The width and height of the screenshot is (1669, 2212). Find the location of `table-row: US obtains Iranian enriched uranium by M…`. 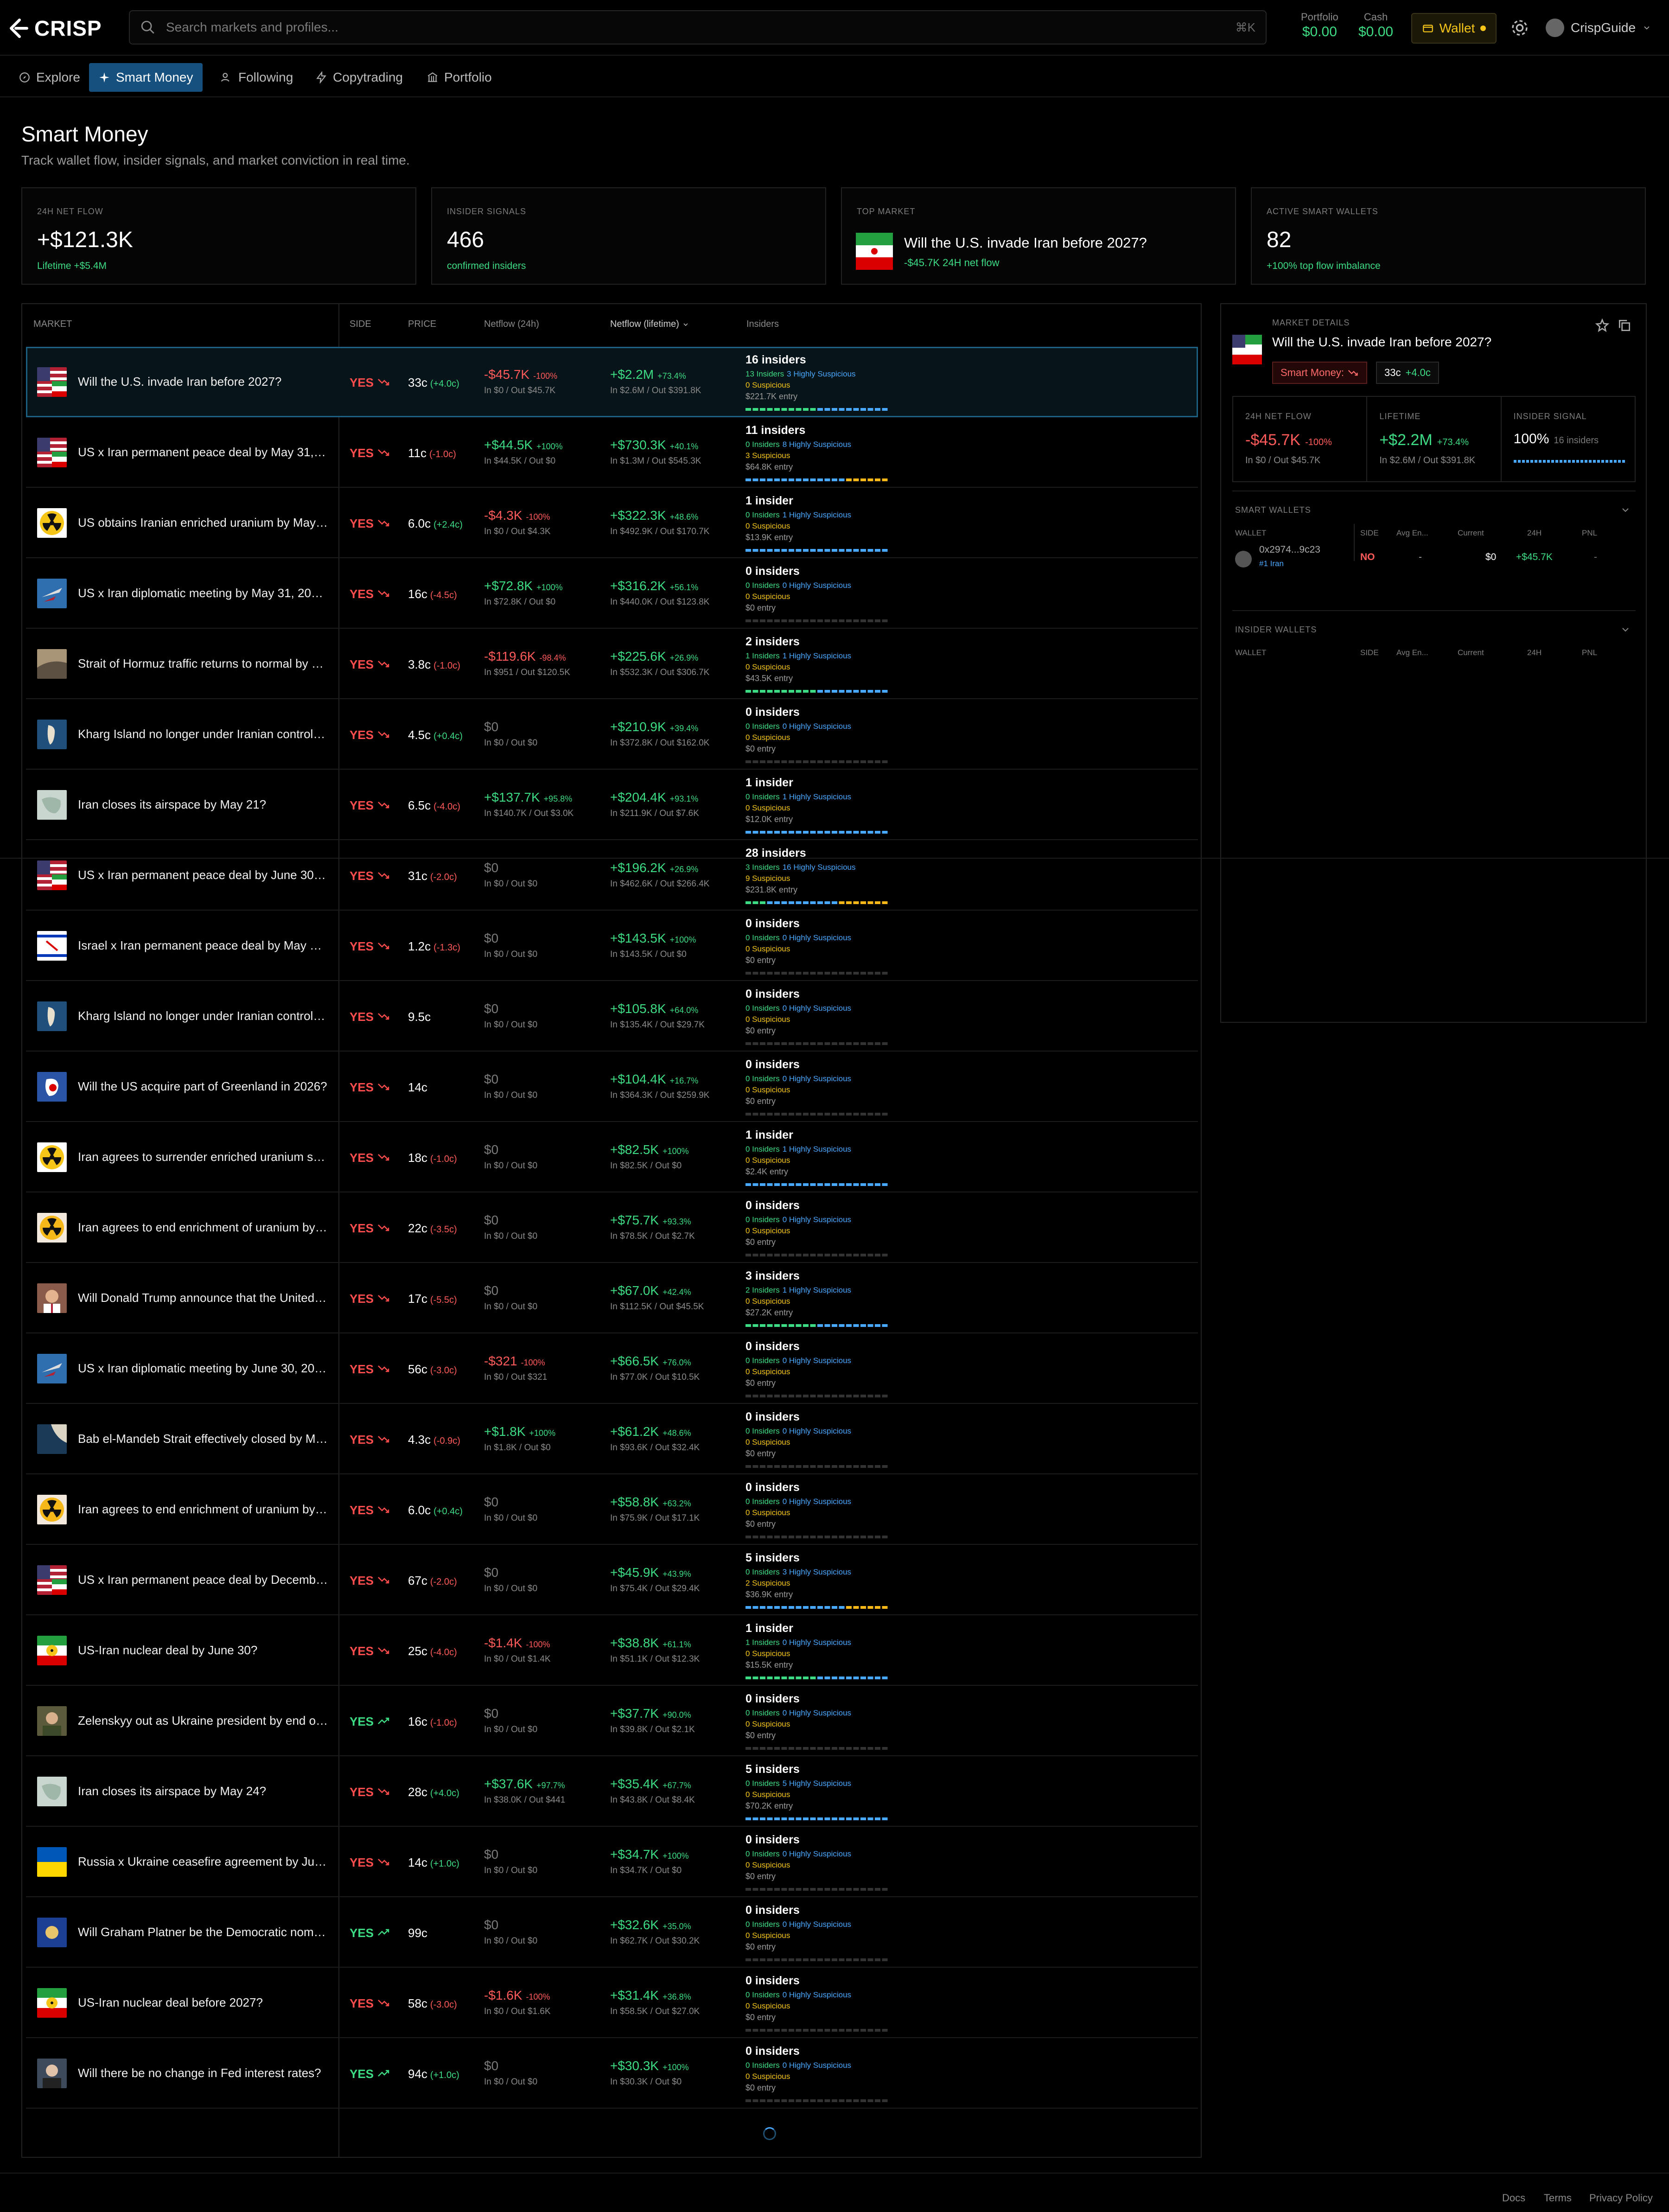

table-row: US obtains Iranian enriched uranium by M… is located at coordinates (612, 523).